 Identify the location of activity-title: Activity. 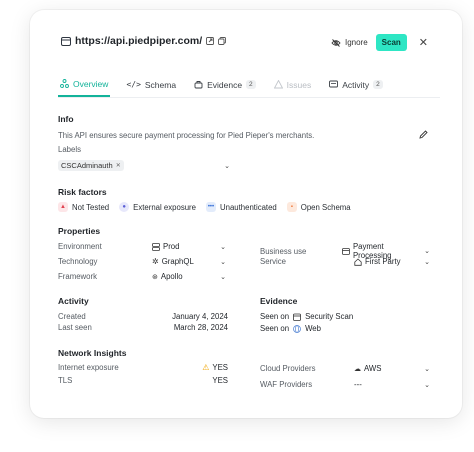
(73, 301).